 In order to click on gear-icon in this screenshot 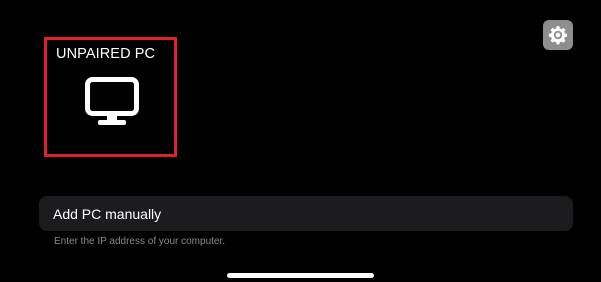, I will do `click(558, 35)`.